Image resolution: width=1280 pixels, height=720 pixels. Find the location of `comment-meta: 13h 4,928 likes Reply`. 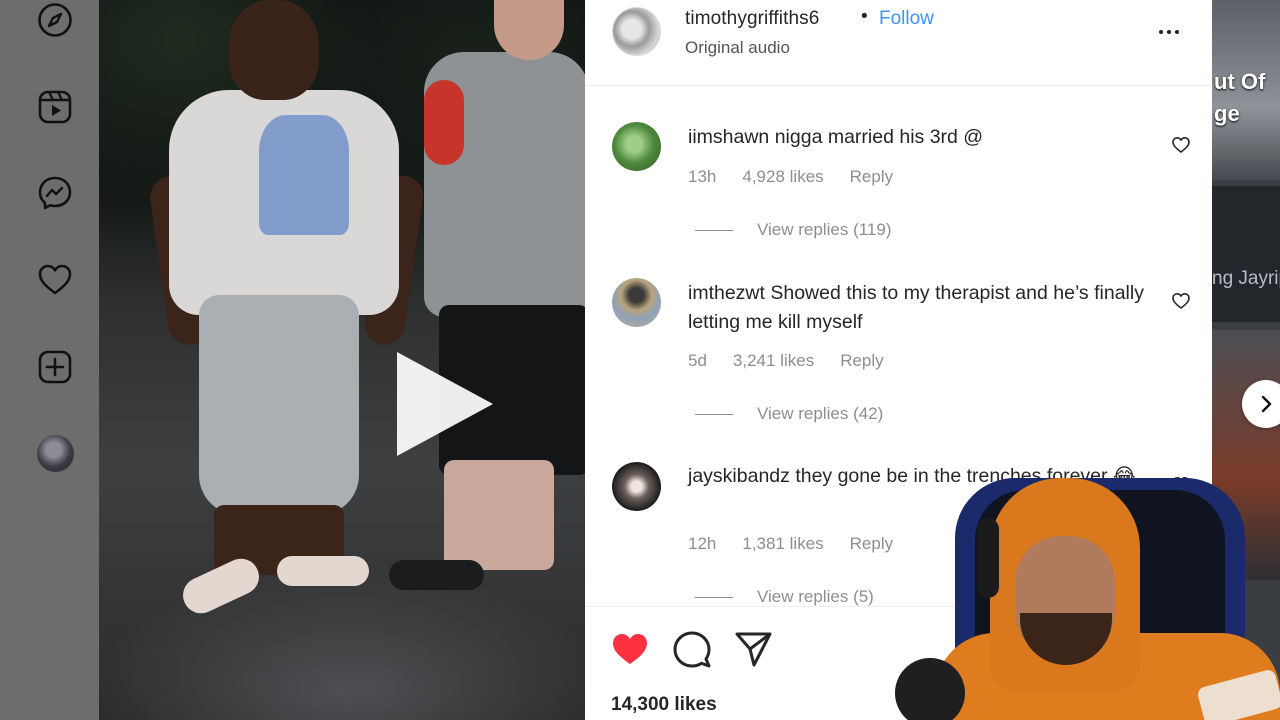

comment-meta: 13h 4,928 likes Reply is located at coordinates (803, 177).